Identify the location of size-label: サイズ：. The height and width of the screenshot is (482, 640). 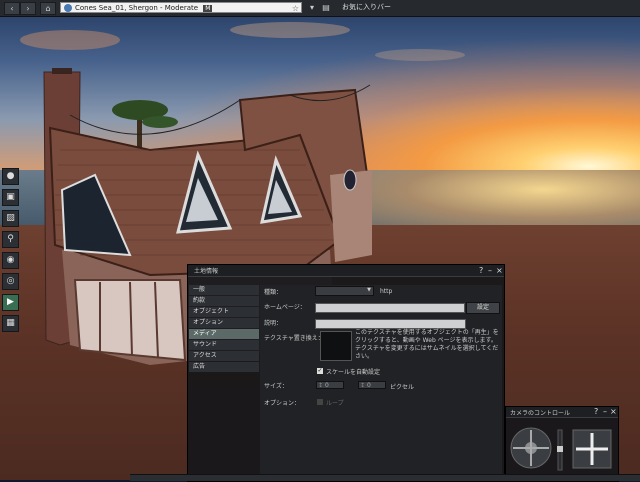
(276, 386).